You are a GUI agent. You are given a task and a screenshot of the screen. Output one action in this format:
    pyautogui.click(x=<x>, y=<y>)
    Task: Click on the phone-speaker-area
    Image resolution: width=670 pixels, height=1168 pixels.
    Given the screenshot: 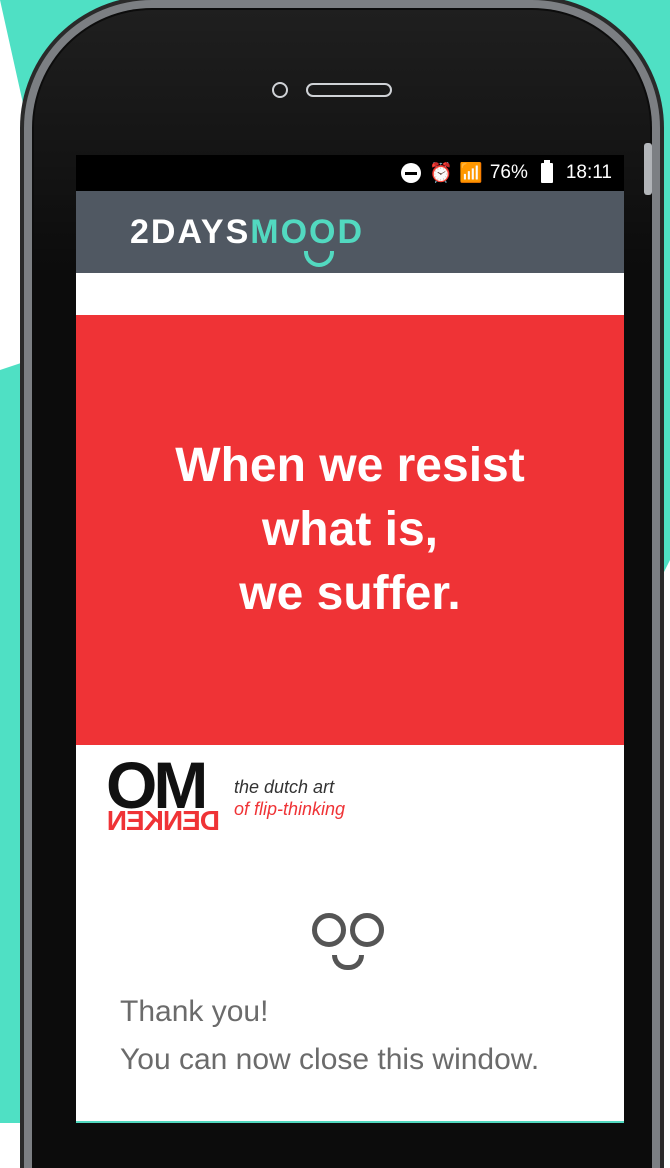 What is the action you would take?
    pyautogui.click(x=332, y=90)
    